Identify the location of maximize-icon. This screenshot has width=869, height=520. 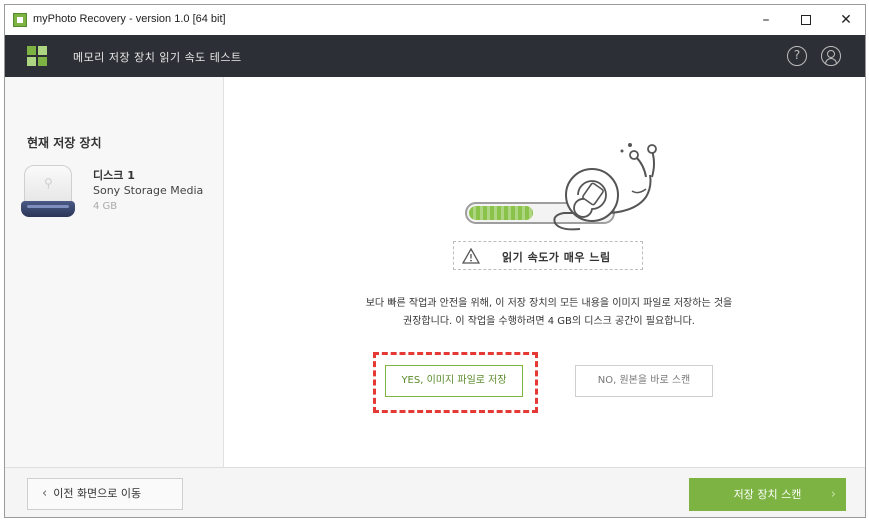
(806, 20).